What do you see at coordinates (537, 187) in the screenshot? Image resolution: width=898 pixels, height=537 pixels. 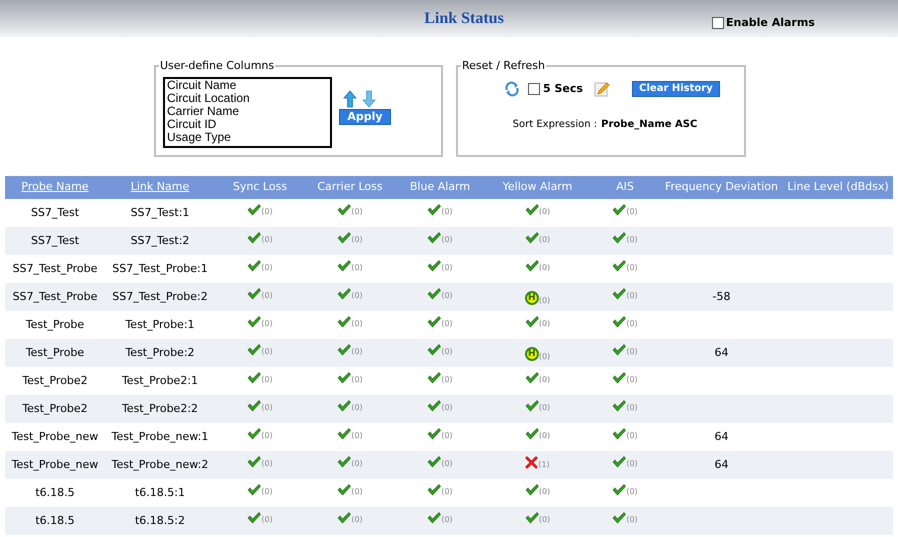 I see `column-header: Yellow Alarm` at bounding box center [537, 187].